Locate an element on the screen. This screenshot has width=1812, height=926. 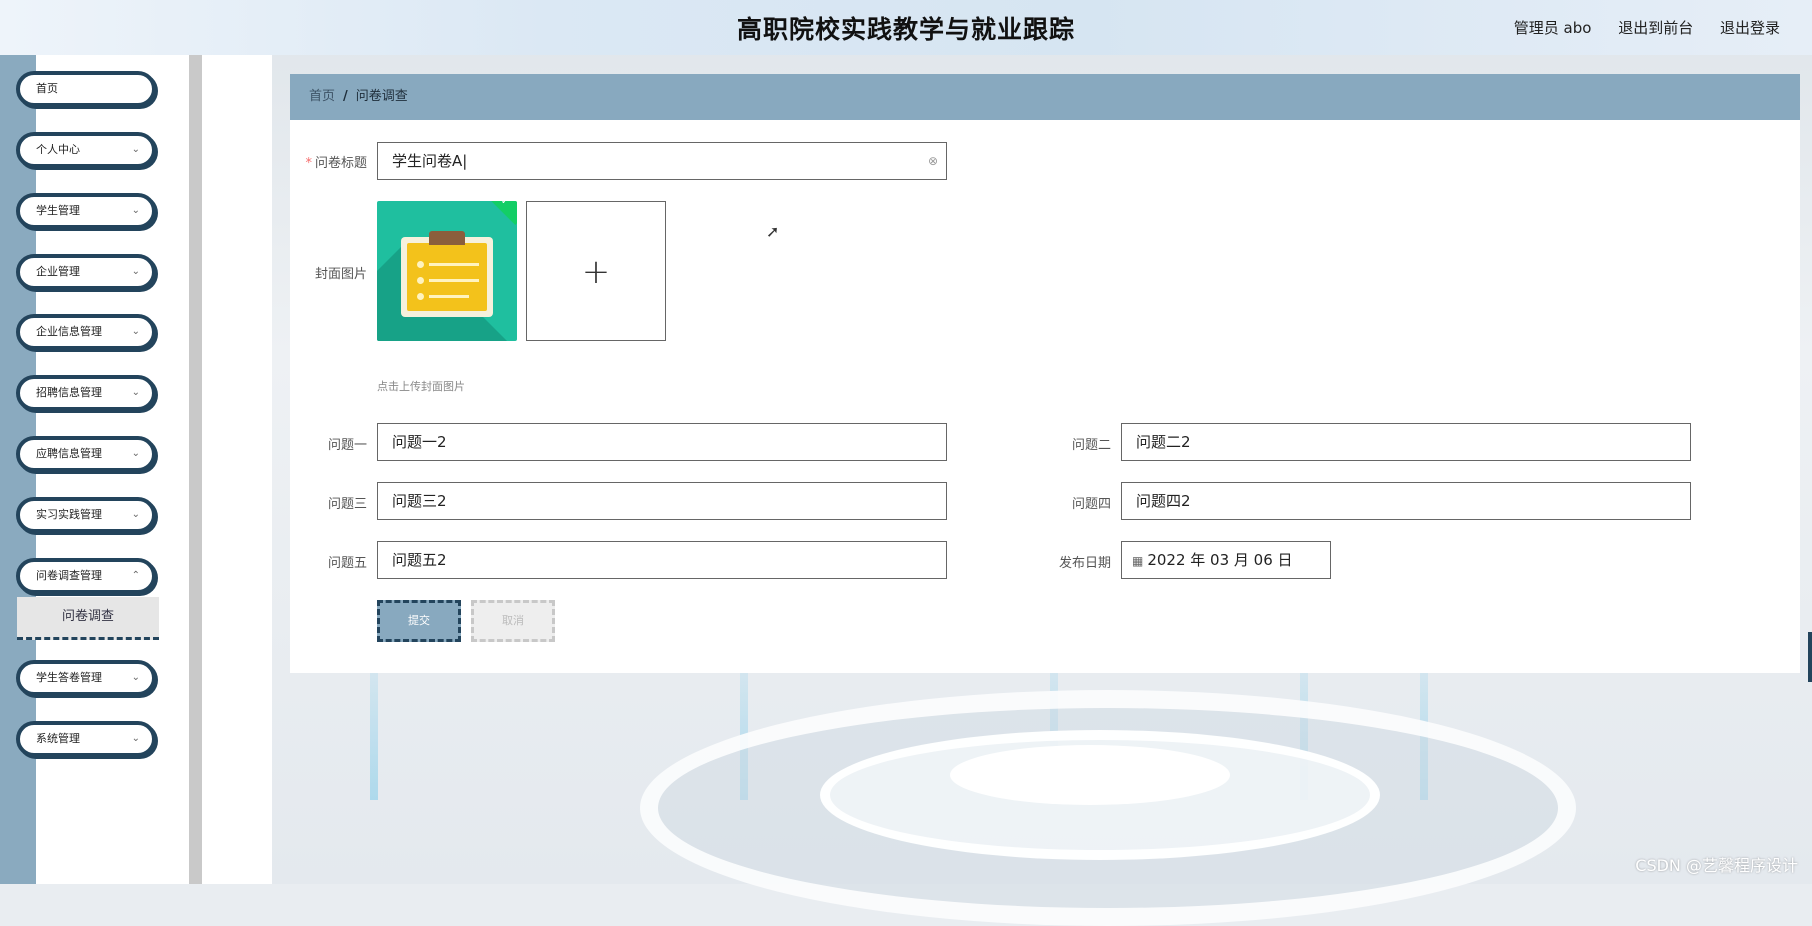
sidebar-item-system: 系统管理 ⌄ is located at coordinates (86, 739).